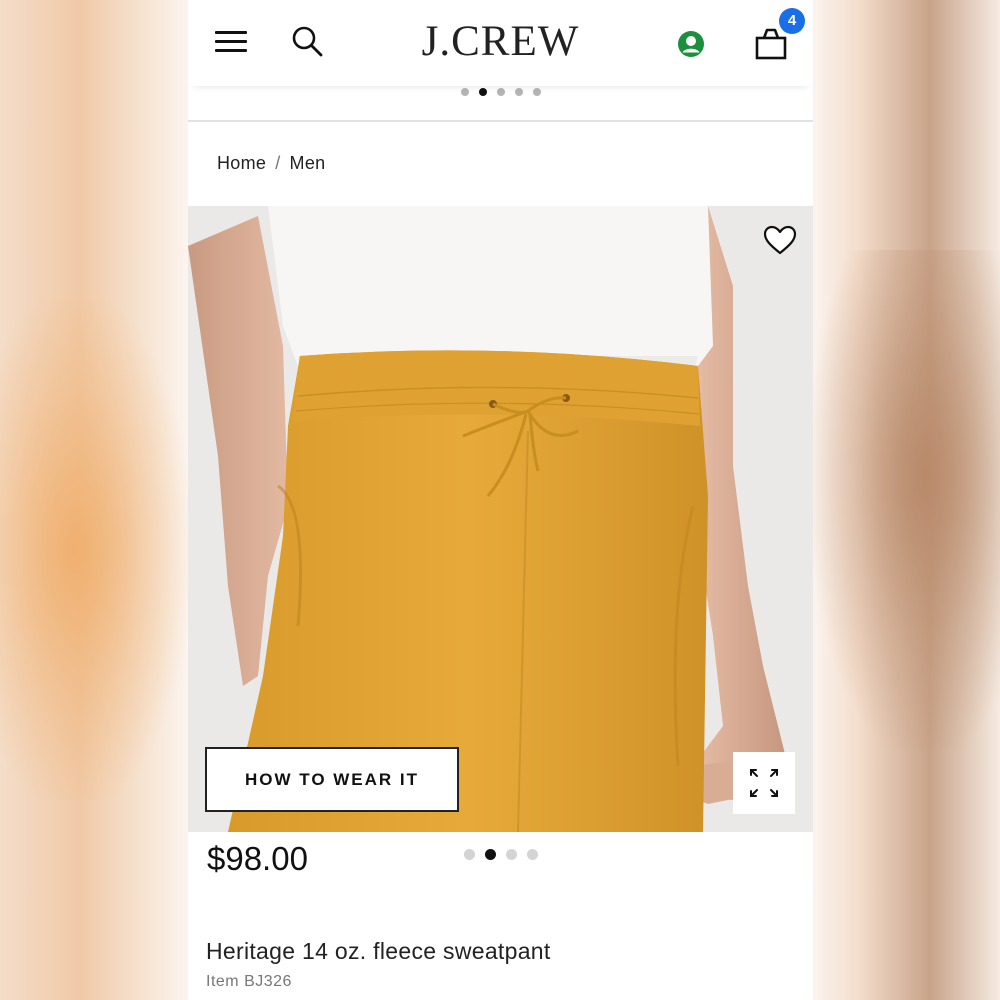  I want to click on divider, so click(500, 121).